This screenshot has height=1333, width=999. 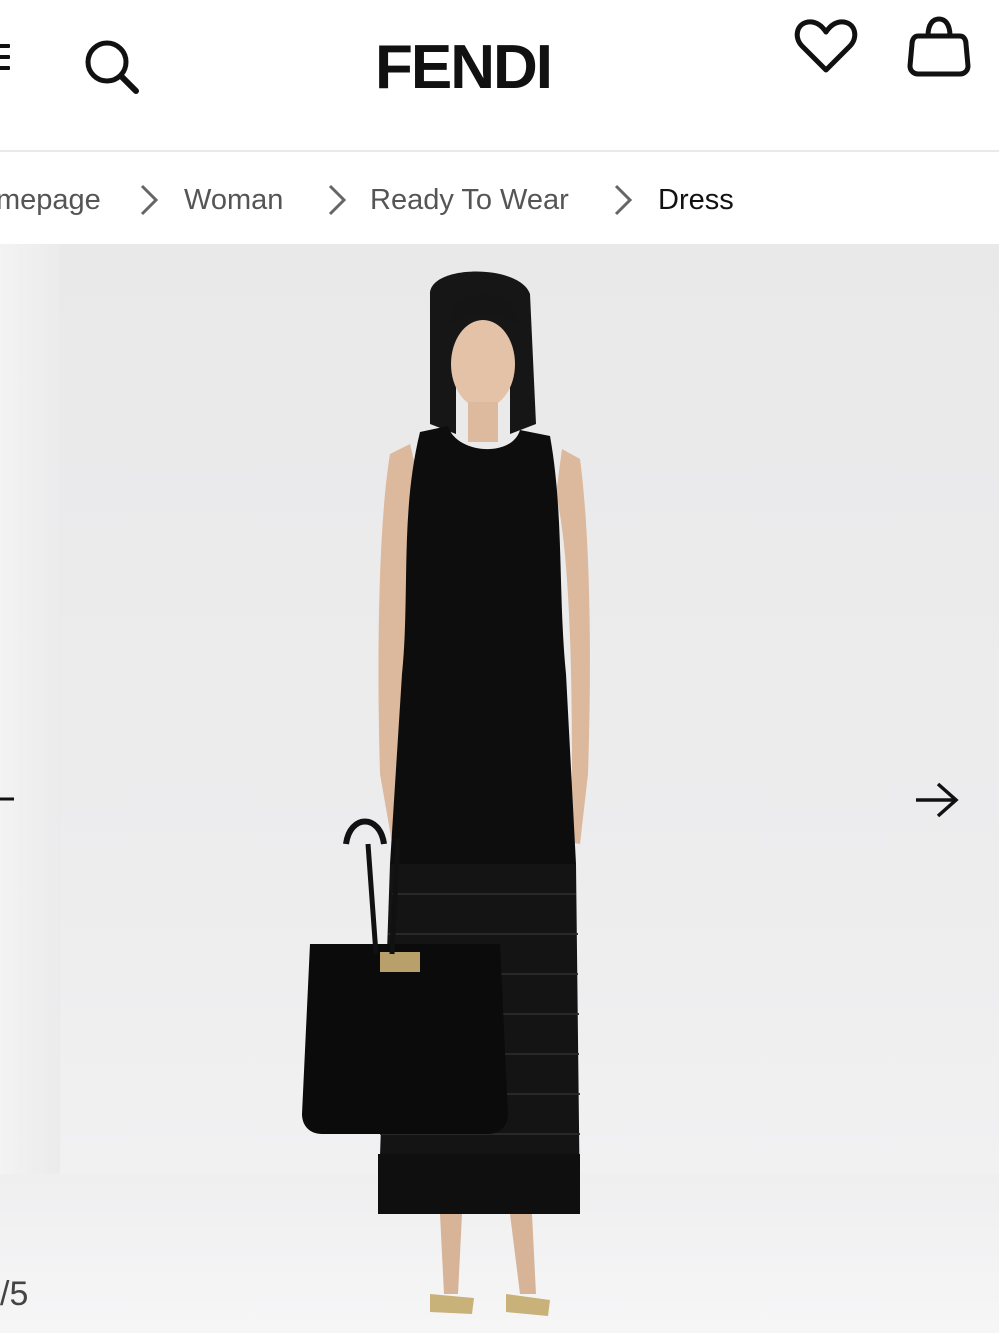 I want to click on breadcrumb-woman: Woman, so click(x=233, y=200).